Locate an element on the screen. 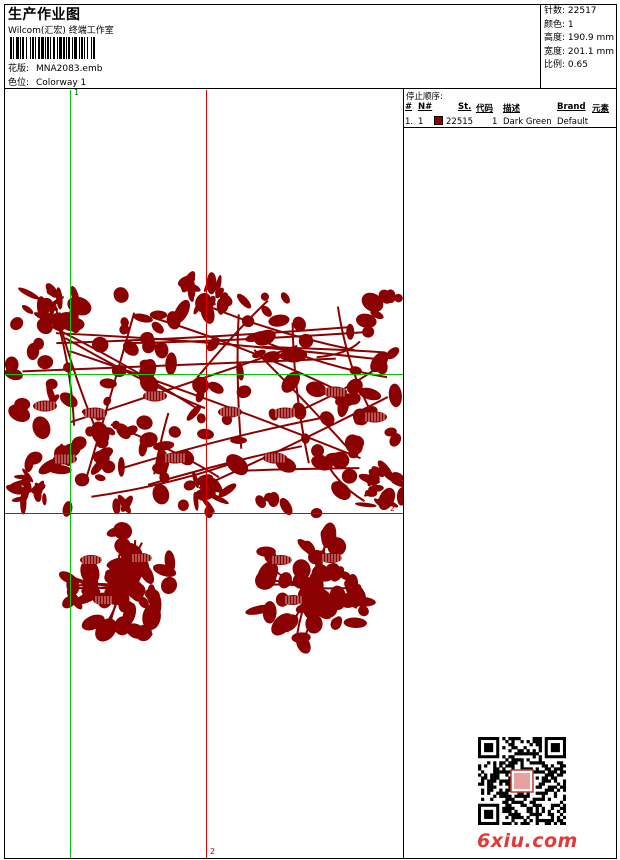 This screenshot has width=620, height=860. colorway-value: Colorway 1 is located at coordinates (61, 83).